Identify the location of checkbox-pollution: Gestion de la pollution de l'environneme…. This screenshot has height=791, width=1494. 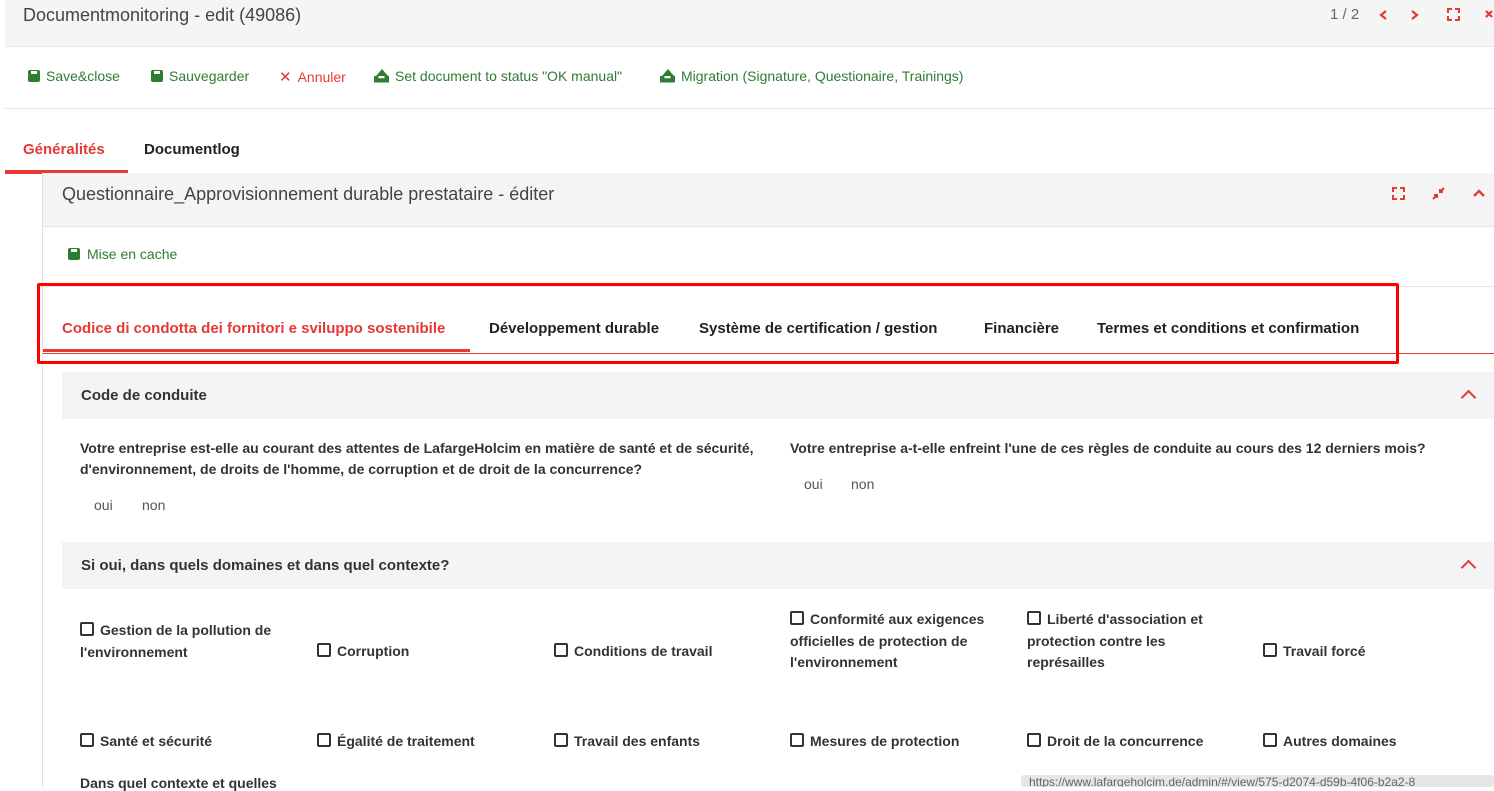
(190, 641).